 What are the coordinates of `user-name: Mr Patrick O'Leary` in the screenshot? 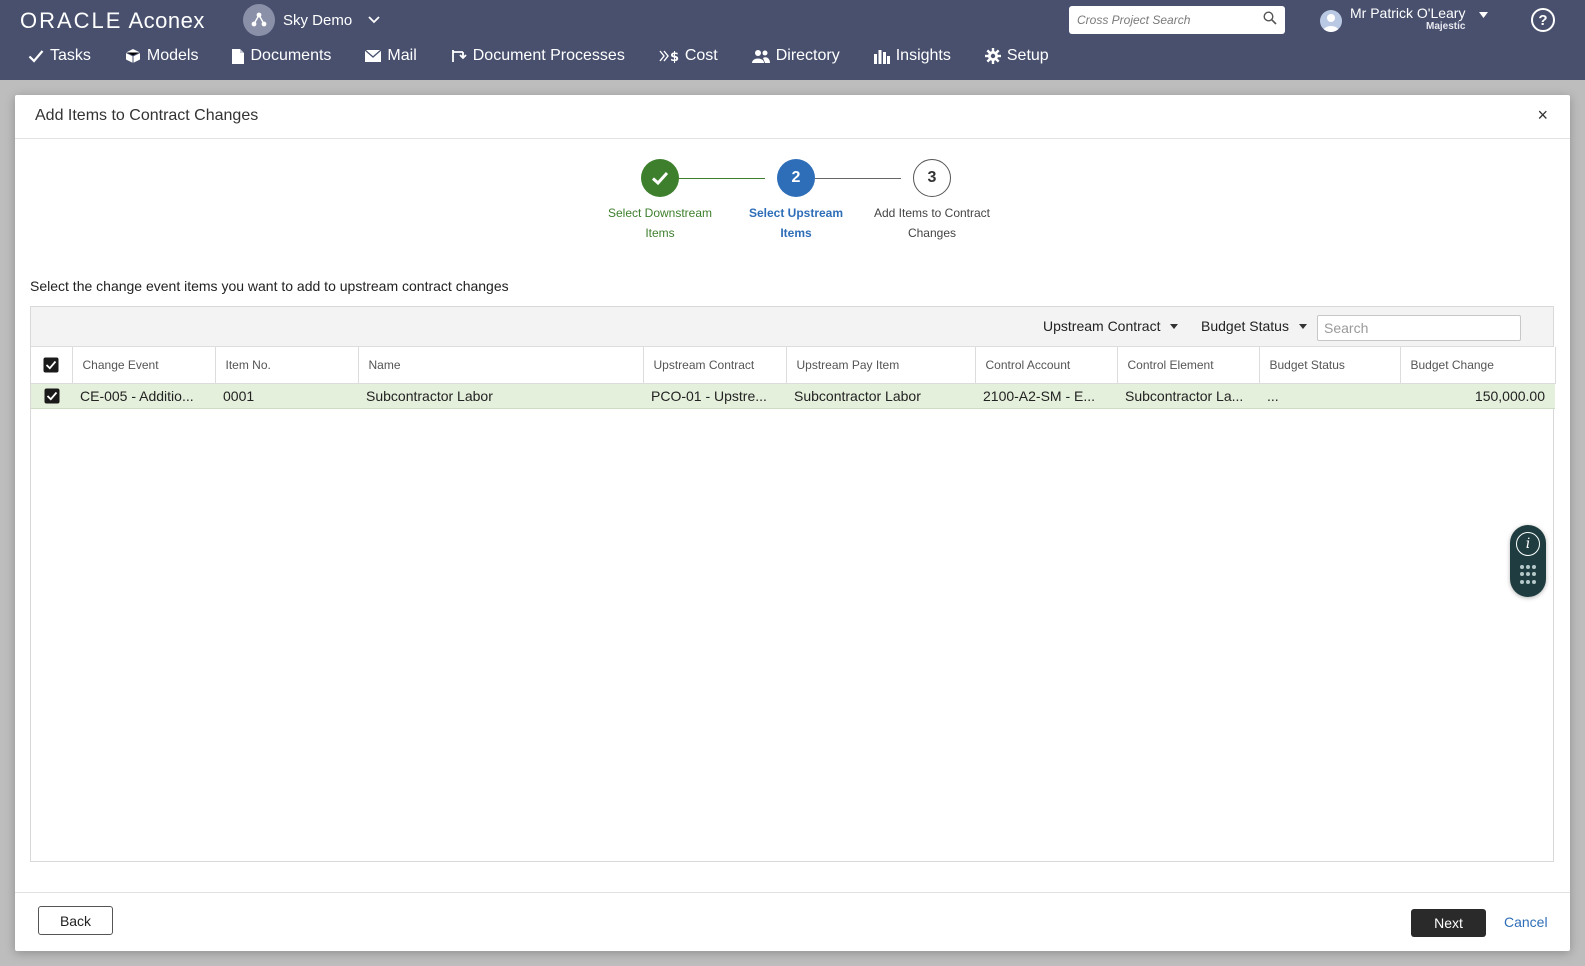 It's located at (1408, 13).